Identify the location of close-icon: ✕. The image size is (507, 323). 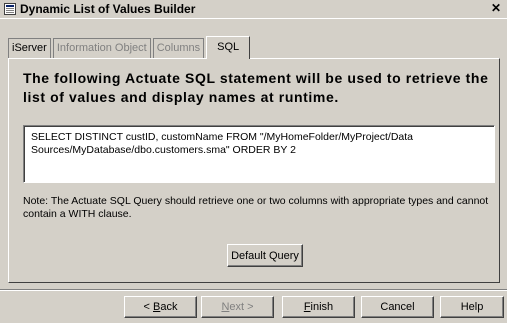
(496, 8).